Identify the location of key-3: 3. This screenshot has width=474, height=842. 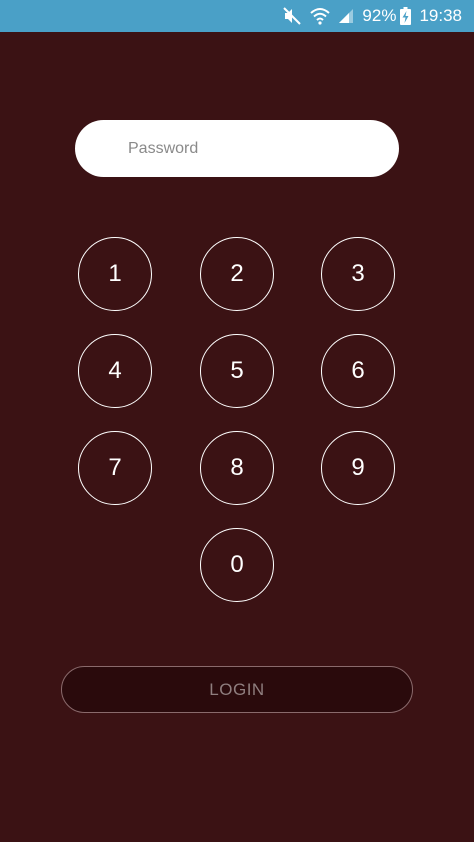
(358, 274).